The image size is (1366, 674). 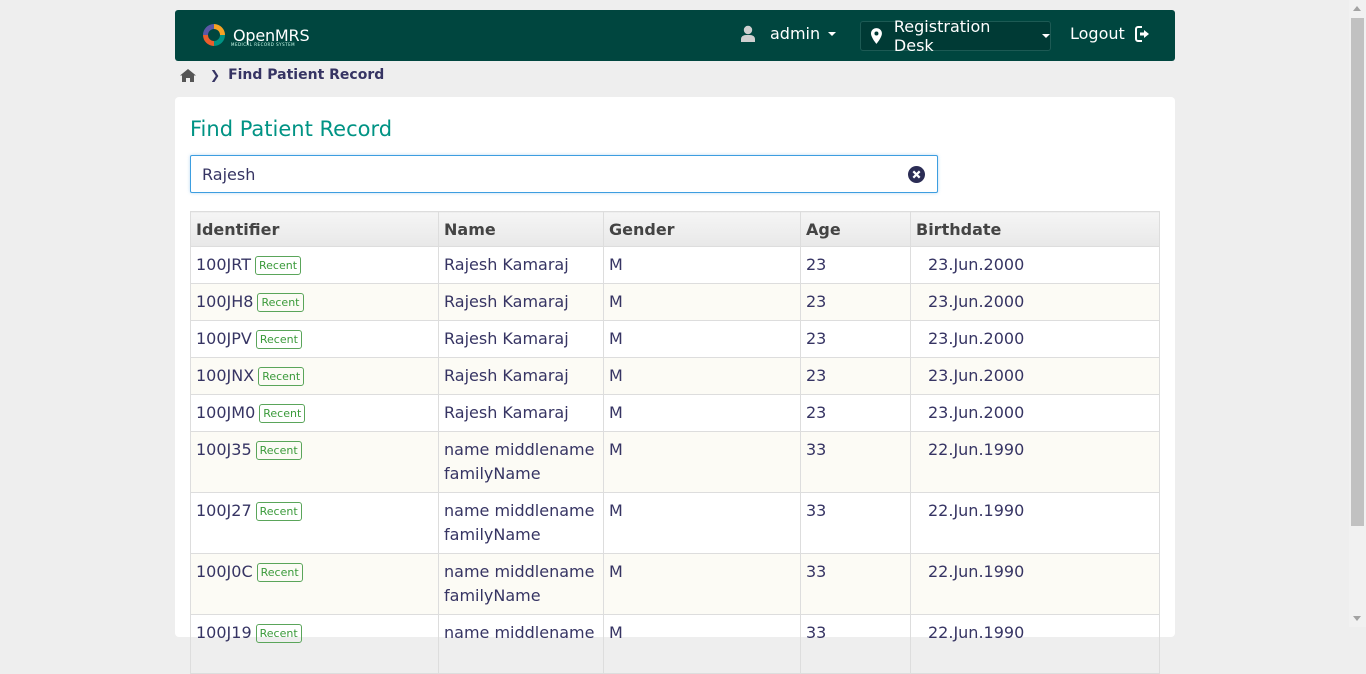 What do you see at coordinates (215, 75) in the screenshot?
I see `chevron-right-icon: ❯` at bounding box center [215, 75].